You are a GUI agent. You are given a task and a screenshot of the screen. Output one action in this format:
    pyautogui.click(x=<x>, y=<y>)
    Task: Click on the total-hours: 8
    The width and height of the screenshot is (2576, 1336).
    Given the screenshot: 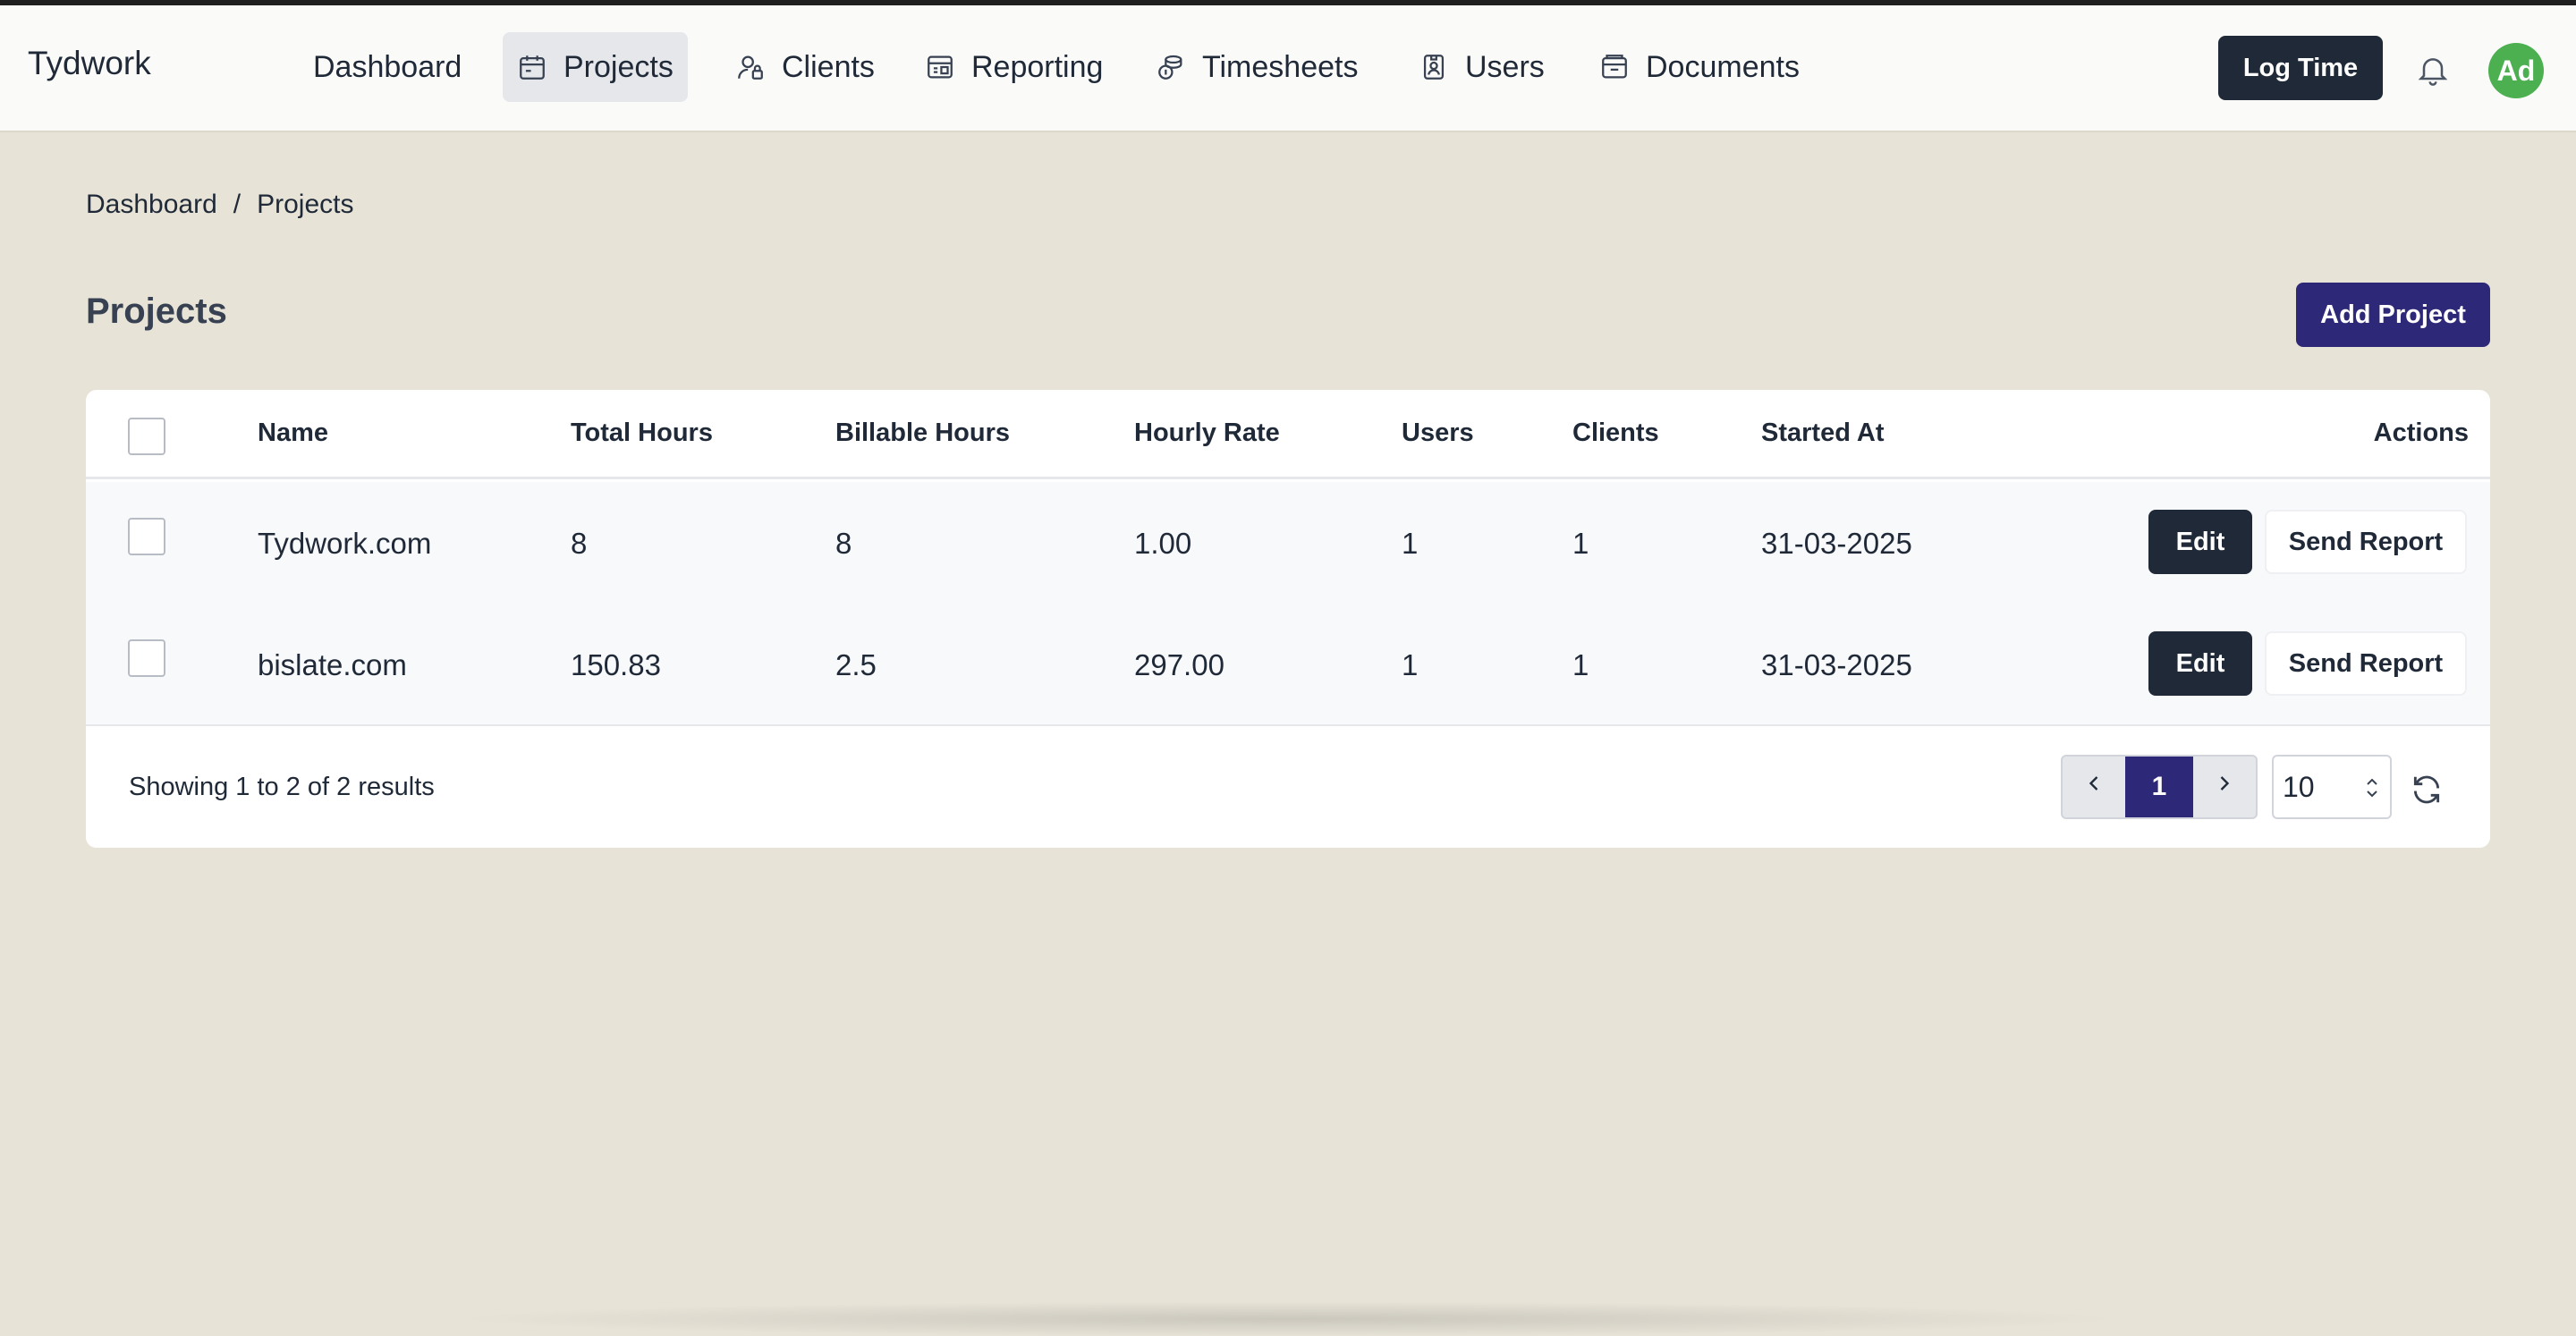 What is the action you would take?
    pyautogui.click(x=579, y=543)
    